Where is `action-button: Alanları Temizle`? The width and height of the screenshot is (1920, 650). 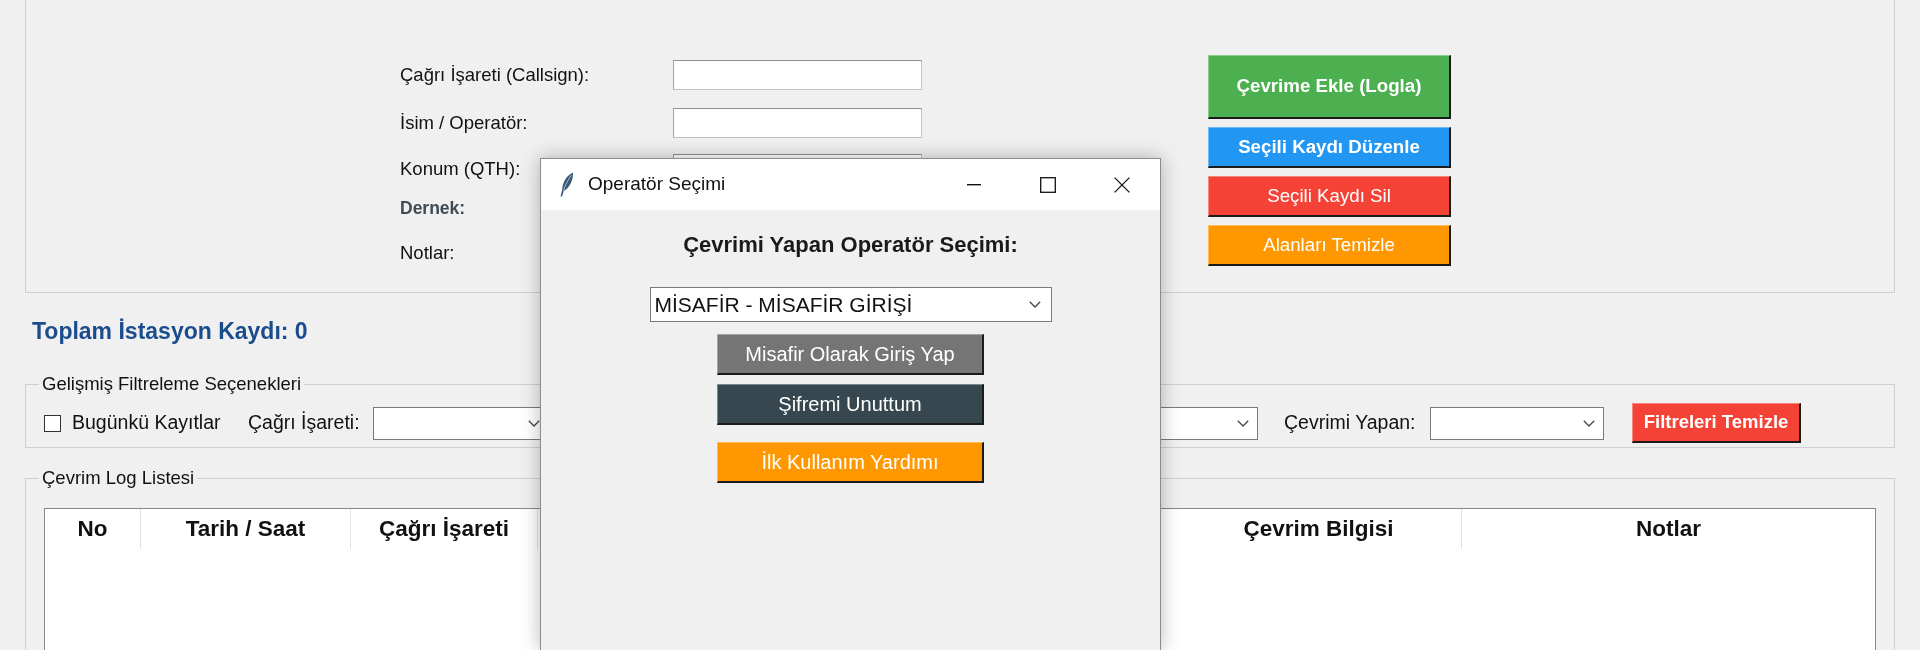 action-button: Alanları Temizle is located at coordinates (1329, 245).